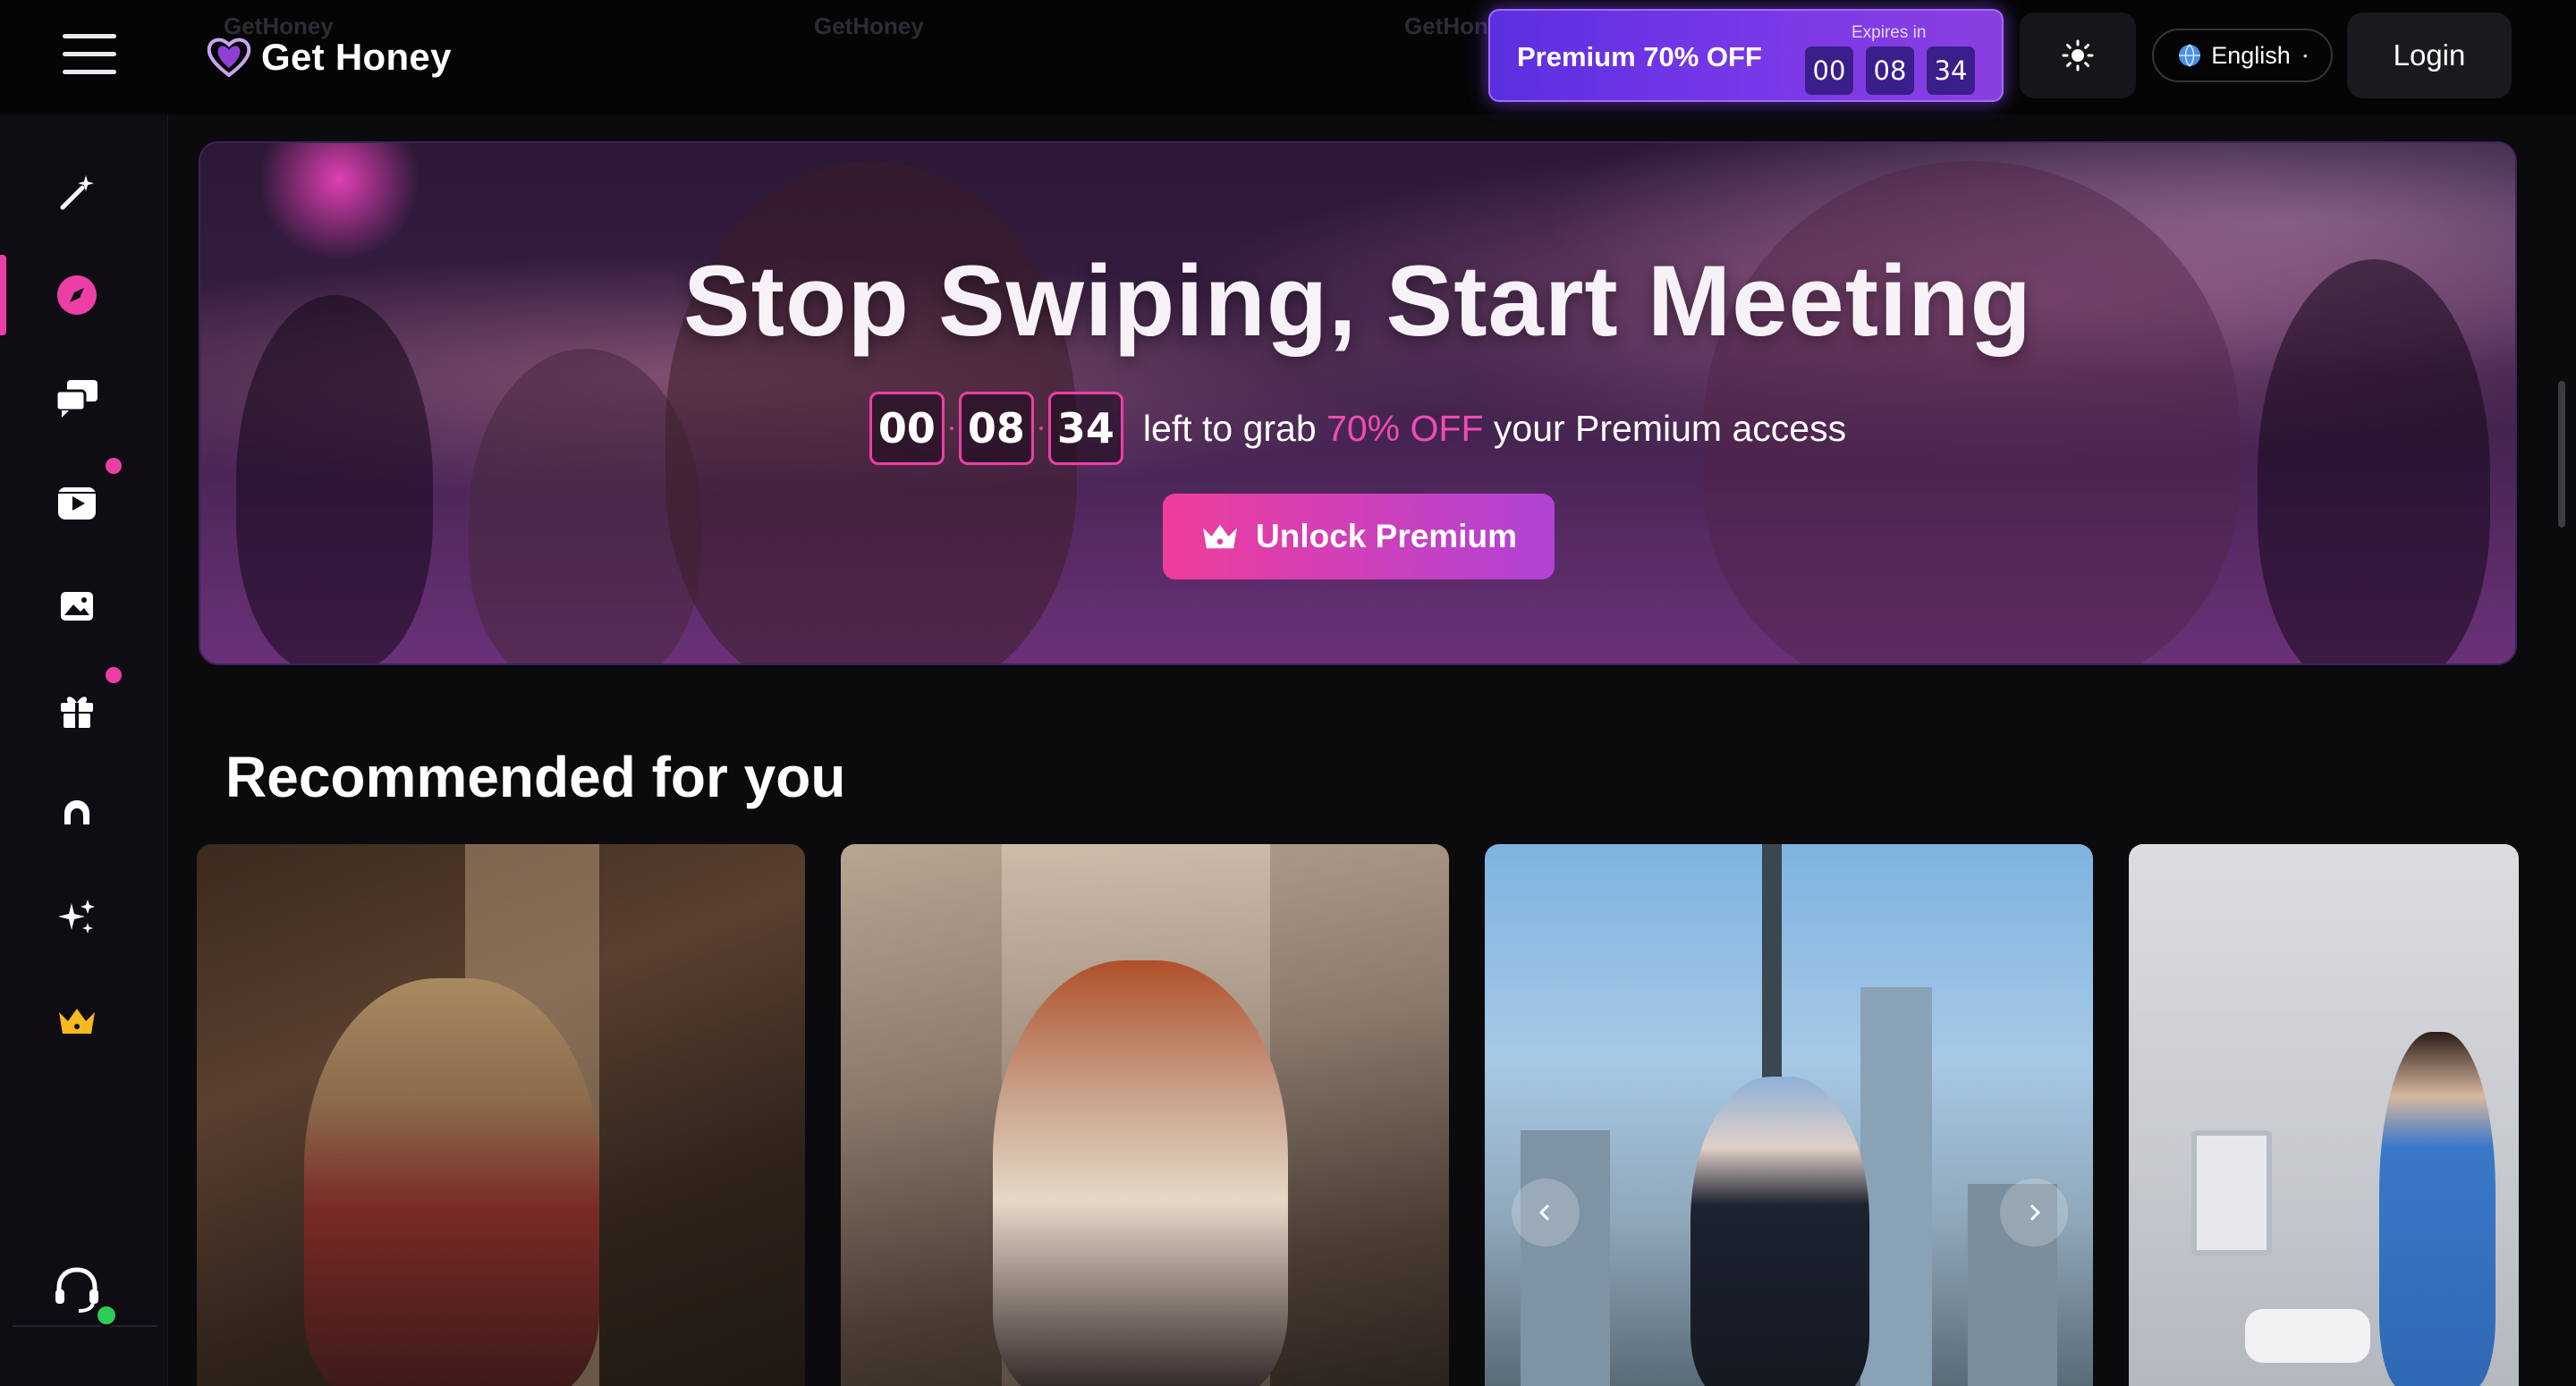 Image resolution: width=2576 pixels, height=1386 pixels. What do you see at coordinates (1889, 32) in the screenshot?
I see `promo-expires-label: Expires in` at bounding box center [1889, 32].